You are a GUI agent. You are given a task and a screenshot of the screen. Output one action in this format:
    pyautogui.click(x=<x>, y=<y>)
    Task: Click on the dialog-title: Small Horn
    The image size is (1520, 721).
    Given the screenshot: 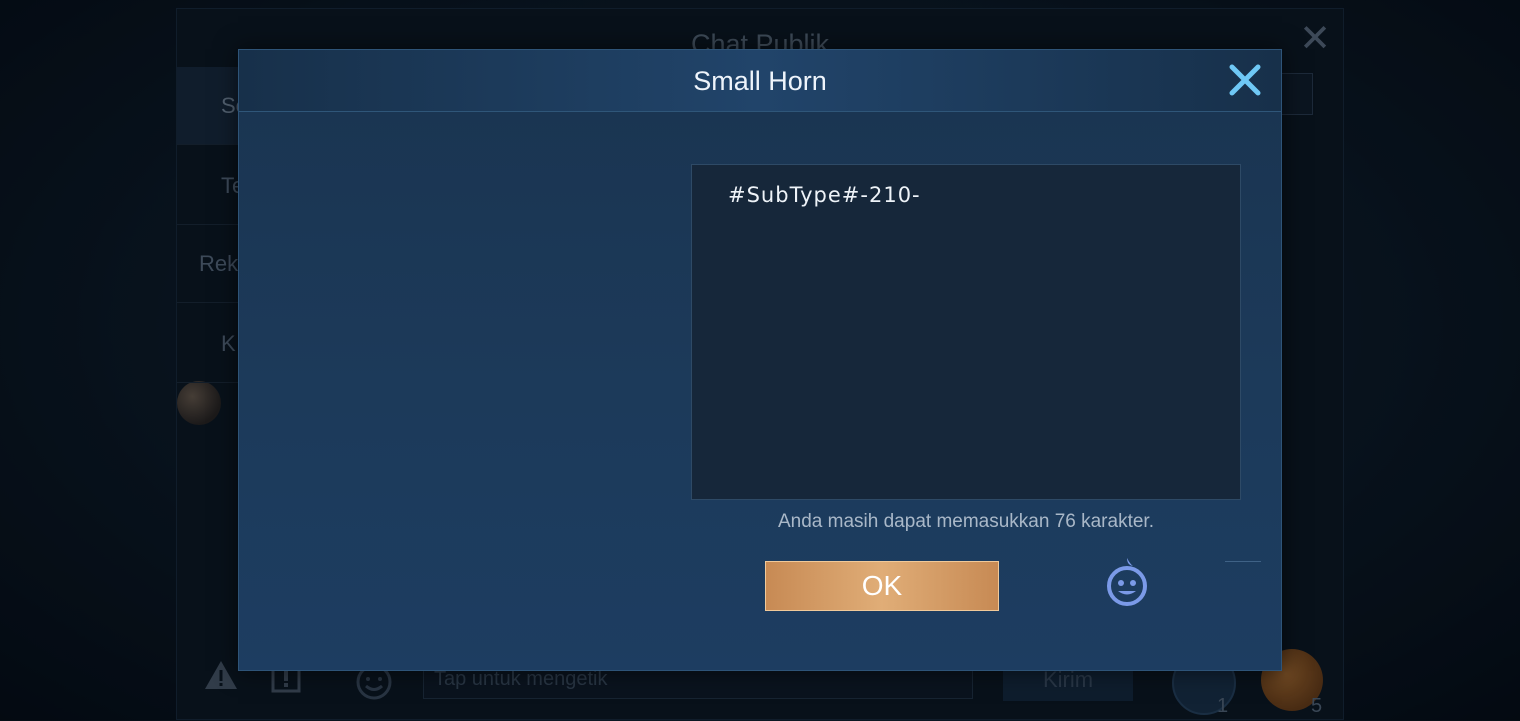 What is the action you would take?
    pyautogui.click(x=760, y=81)
    